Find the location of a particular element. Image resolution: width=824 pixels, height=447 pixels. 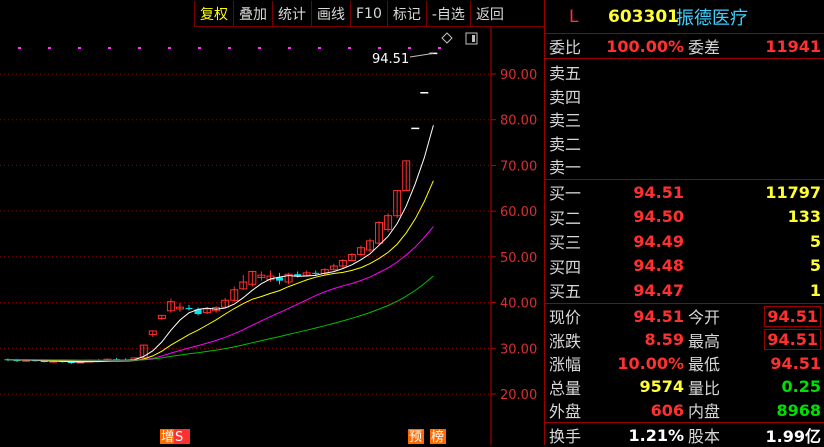

toolbar-button: F10 is located at coordinates (368, 13).